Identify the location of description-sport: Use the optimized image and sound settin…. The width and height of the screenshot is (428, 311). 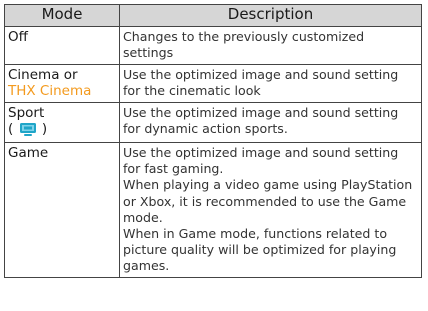
(270, 122).